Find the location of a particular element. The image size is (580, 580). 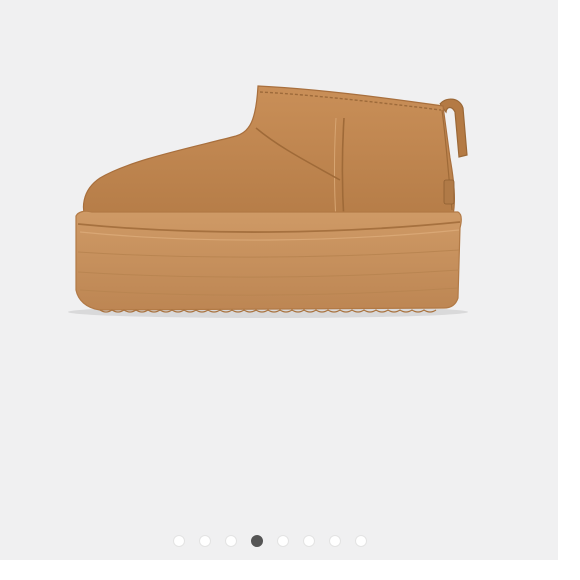

carousel-pagination is located at coordinates (270, 541).